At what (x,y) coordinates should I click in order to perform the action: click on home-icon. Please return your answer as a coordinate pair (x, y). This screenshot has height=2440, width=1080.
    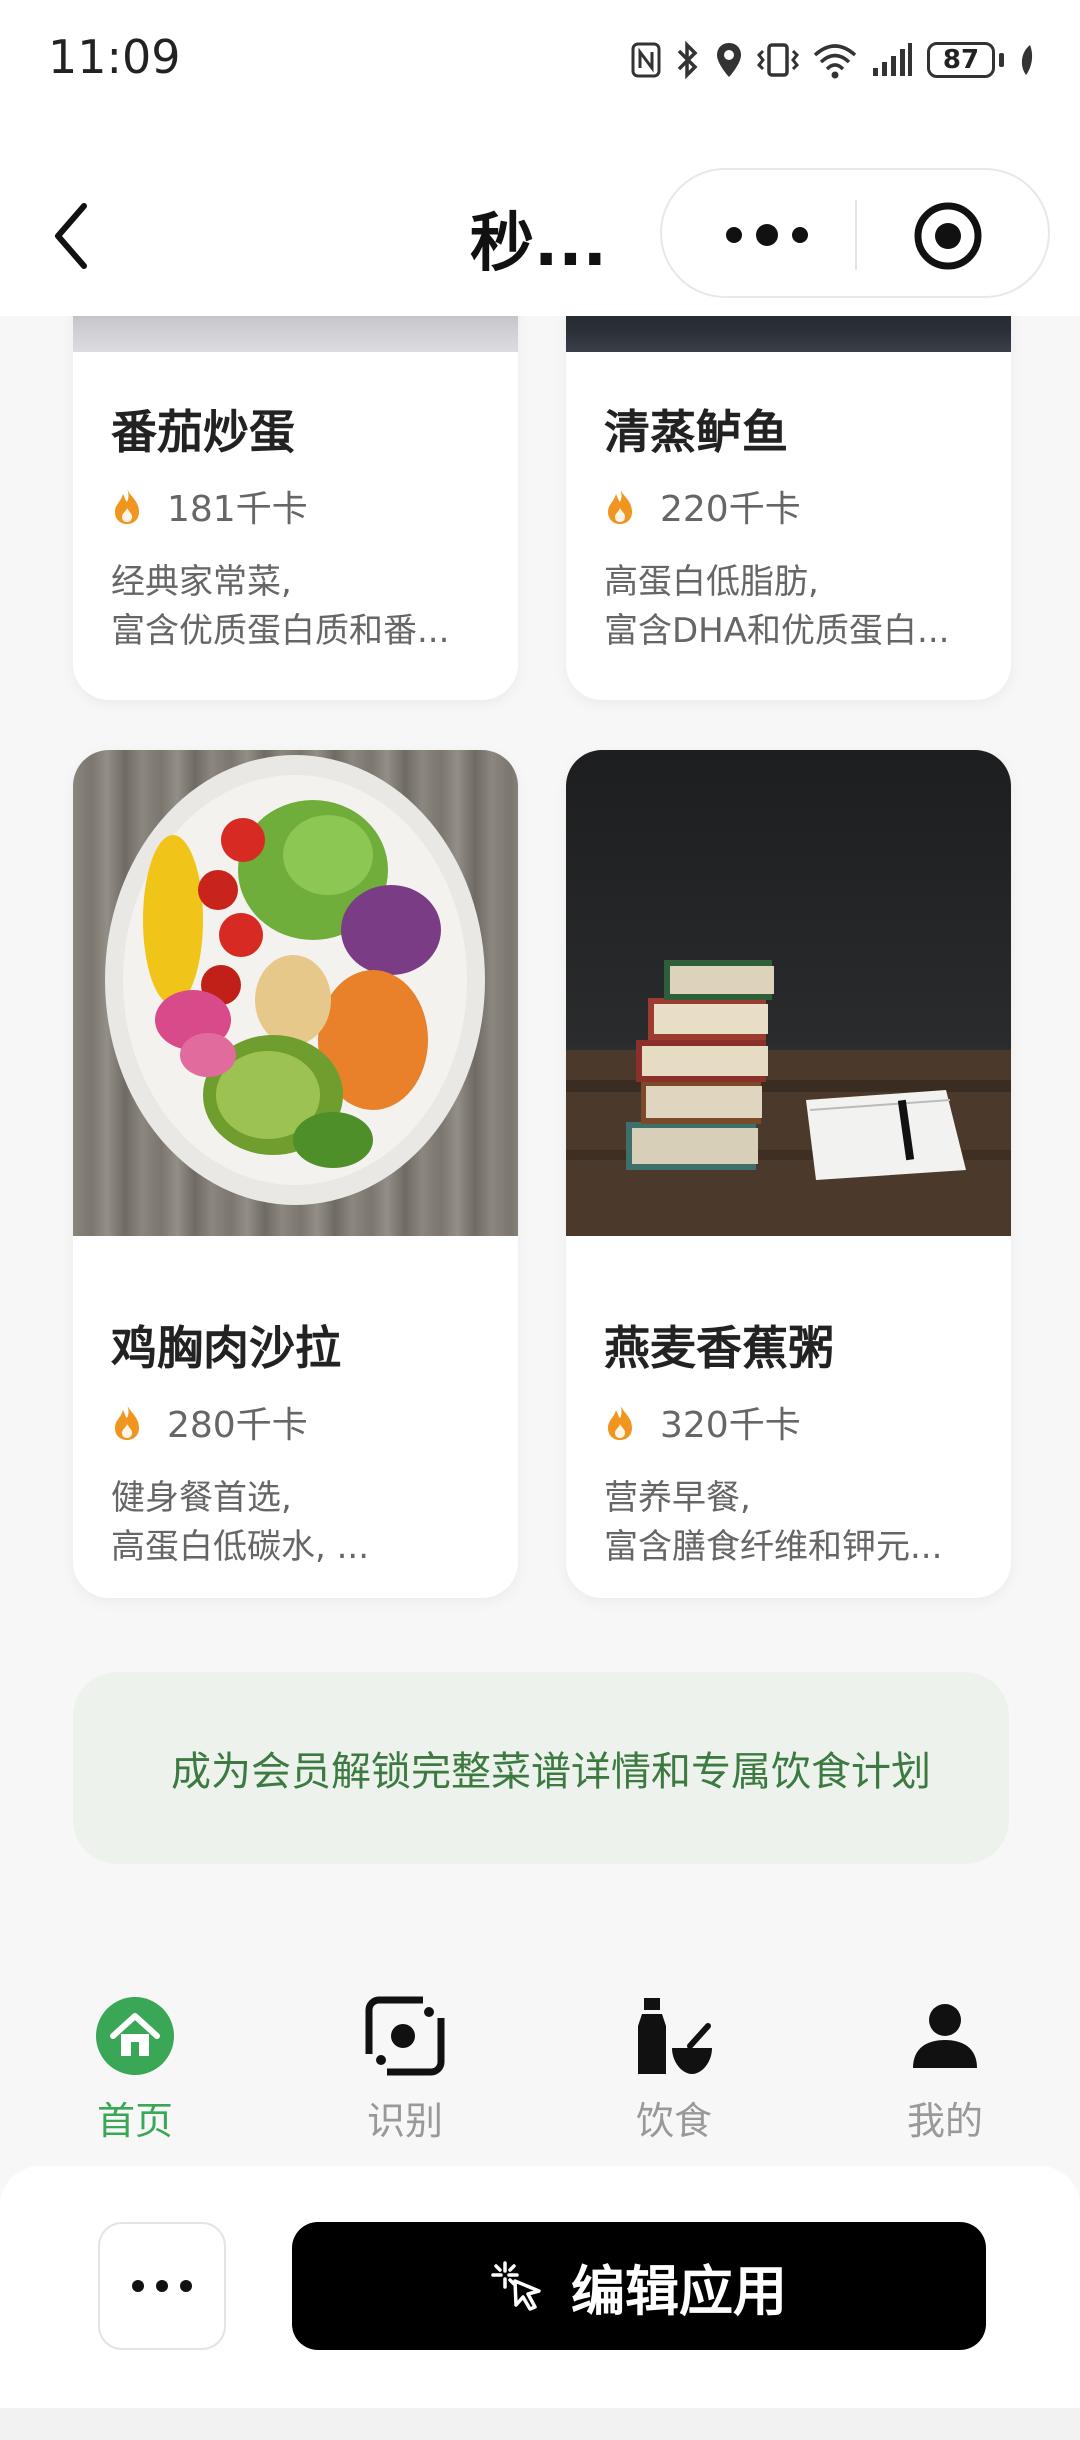
    Looking at the image, I should click on (135, 2036).